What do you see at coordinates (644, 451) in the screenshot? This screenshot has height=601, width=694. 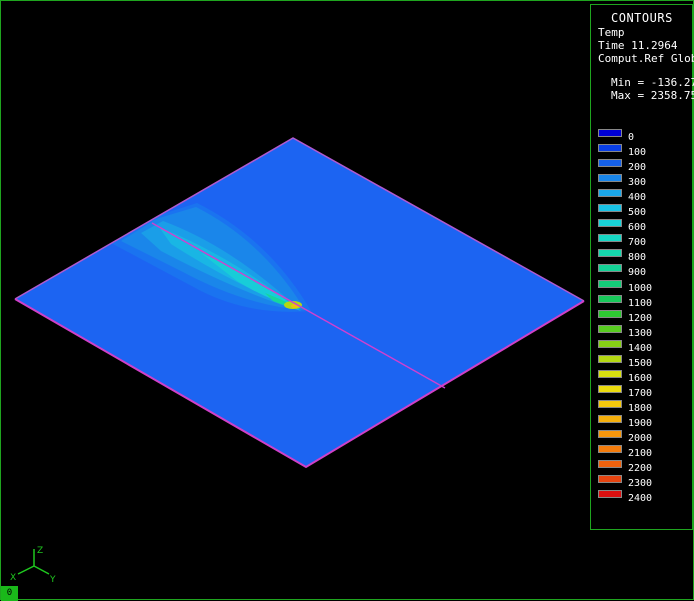 I see `scale-level-2100: 2100` at bounding box center [644, 451].